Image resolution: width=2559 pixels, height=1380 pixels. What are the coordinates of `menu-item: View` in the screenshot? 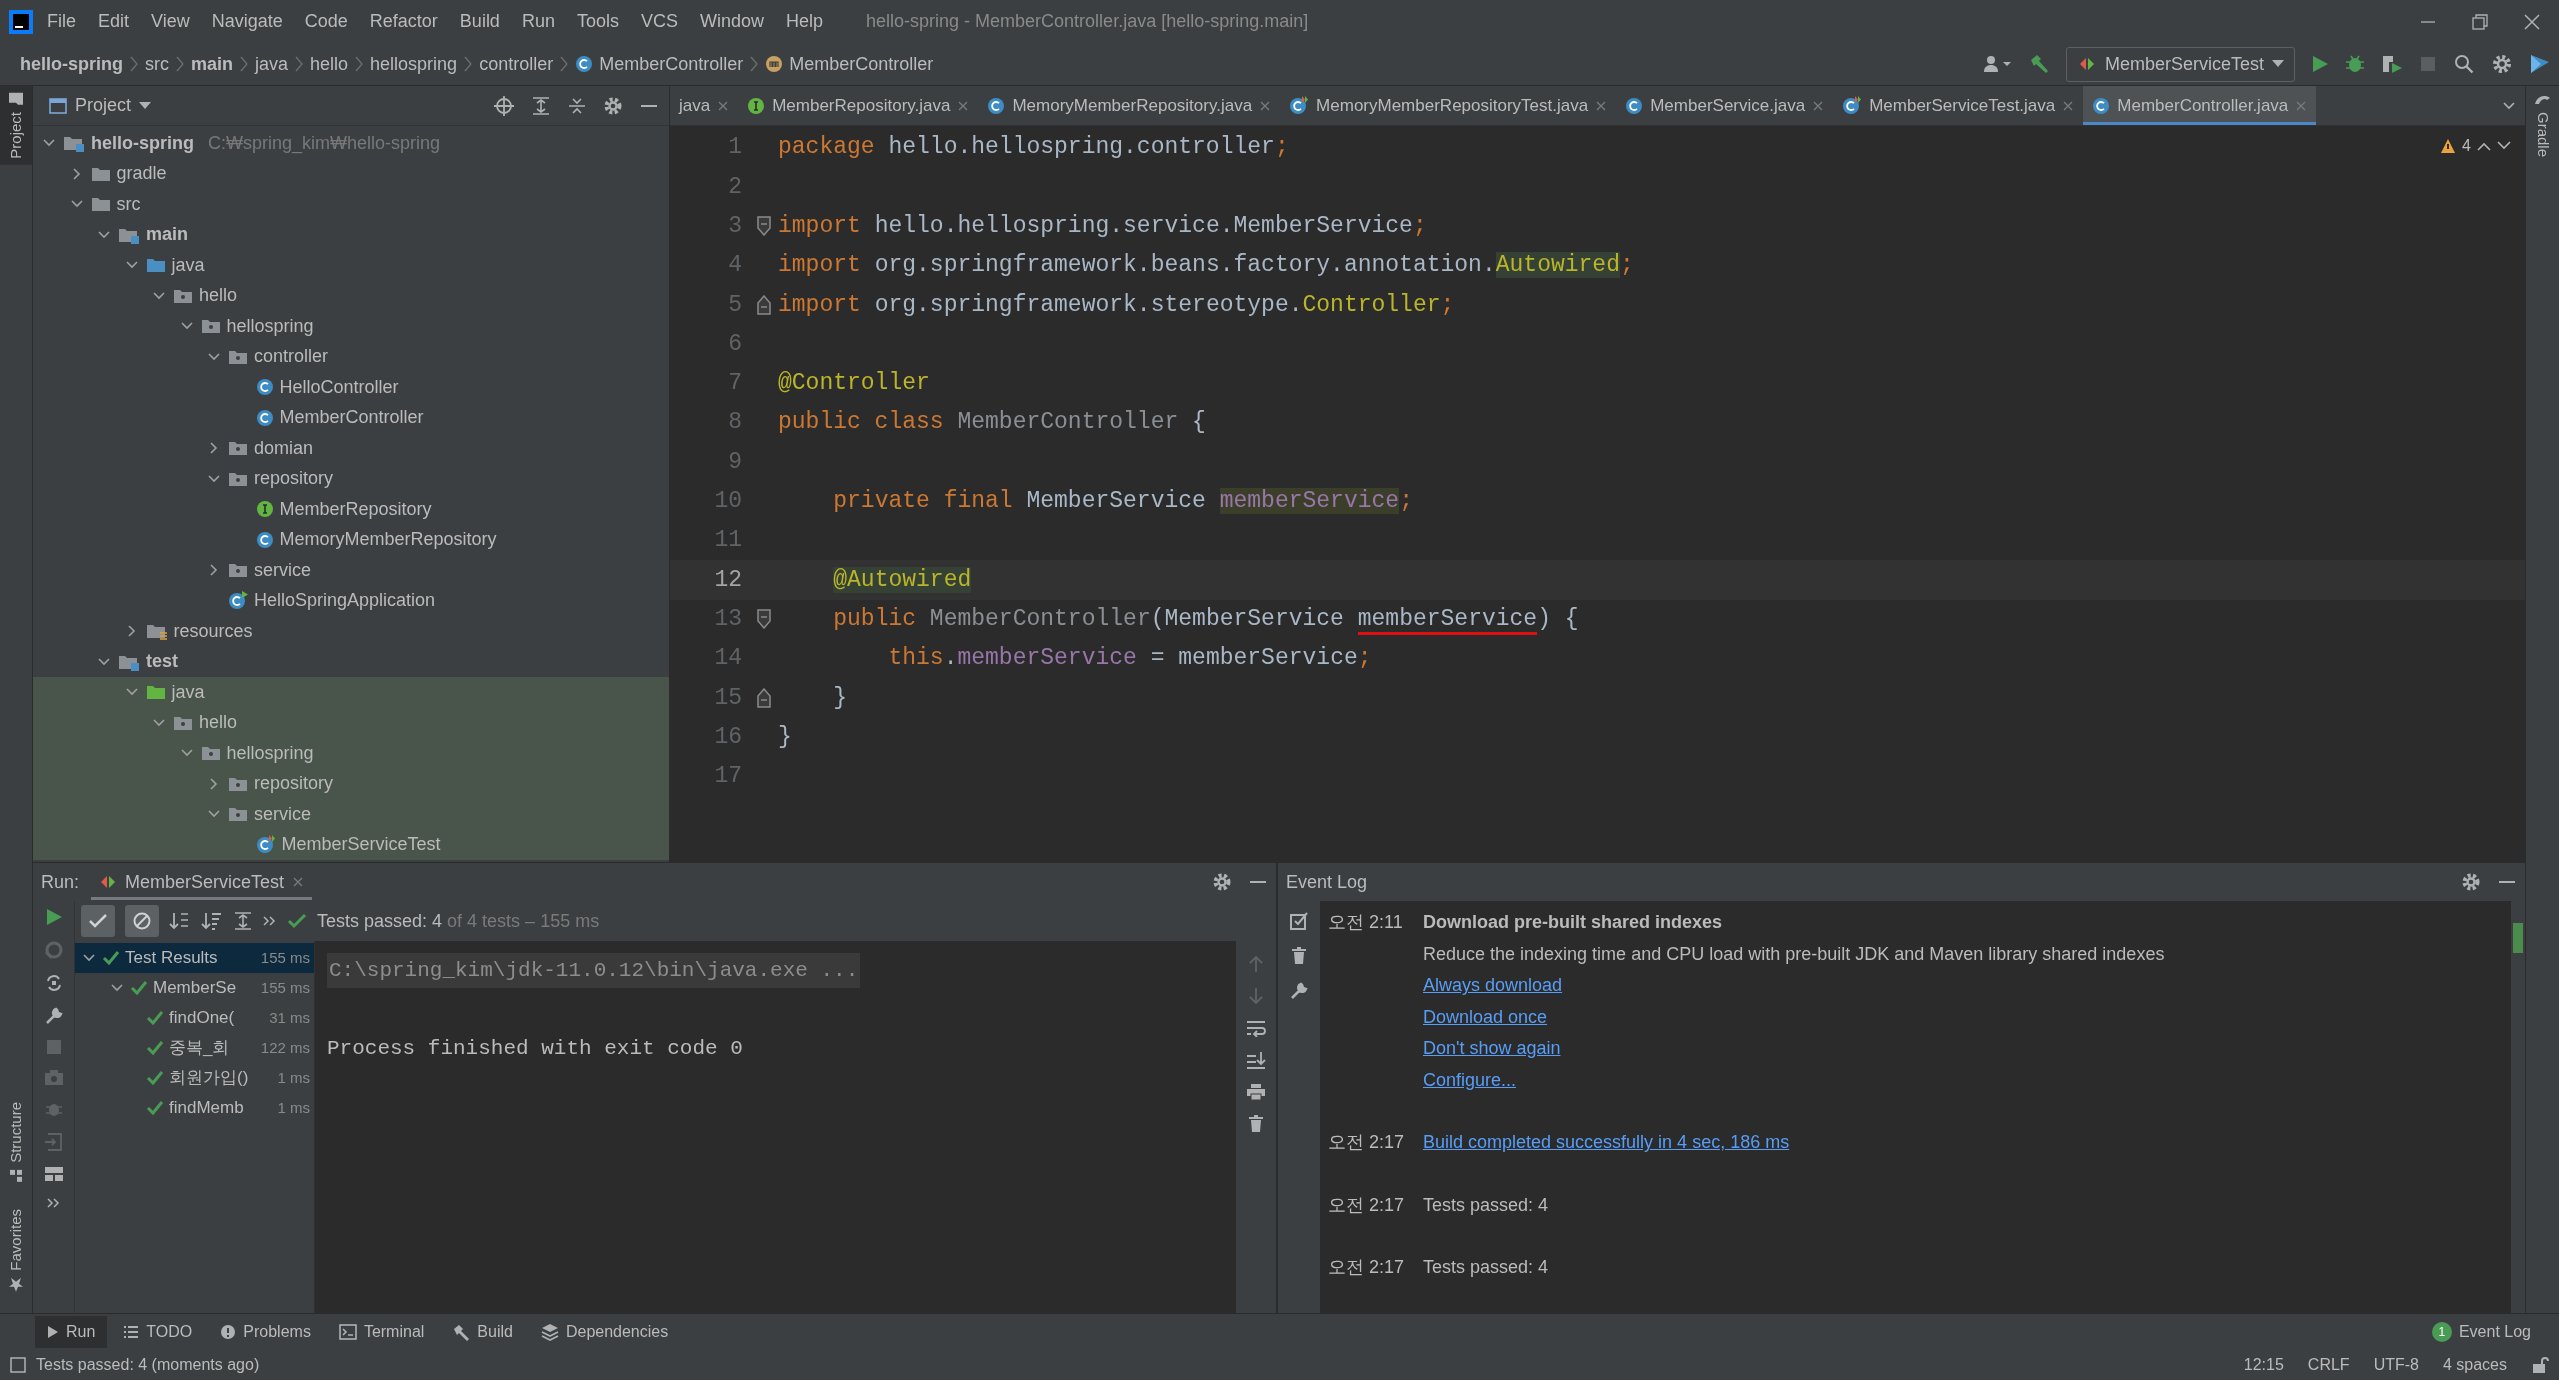 It's located at (170, 21).